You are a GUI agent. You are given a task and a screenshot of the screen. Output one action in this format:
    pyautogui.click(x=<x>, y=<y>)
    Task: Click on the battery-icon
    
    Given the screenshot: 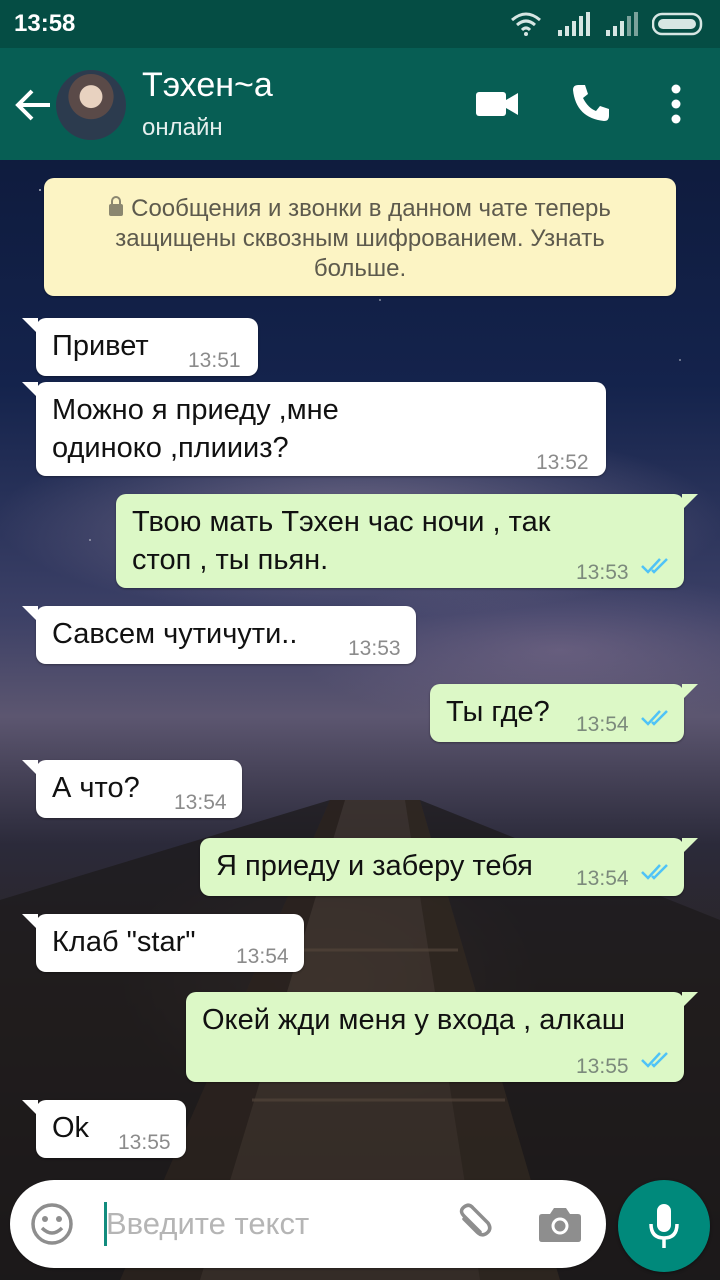 What is the action you would take?
    pyautogui.click(x=677, y=24)
    